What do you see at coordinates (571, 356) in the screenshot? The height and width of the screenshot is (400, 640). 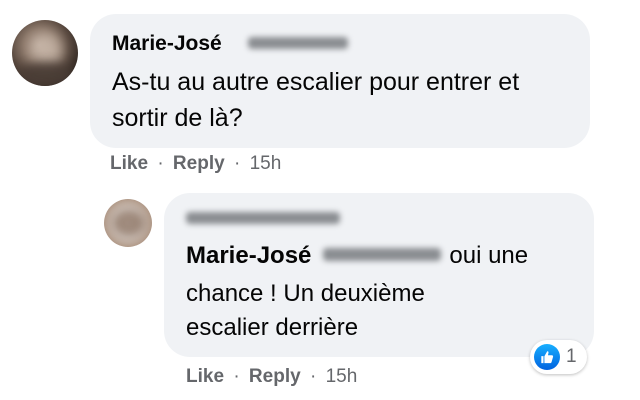 I see `reaction-count: 1` at bounding box center [571, 356].